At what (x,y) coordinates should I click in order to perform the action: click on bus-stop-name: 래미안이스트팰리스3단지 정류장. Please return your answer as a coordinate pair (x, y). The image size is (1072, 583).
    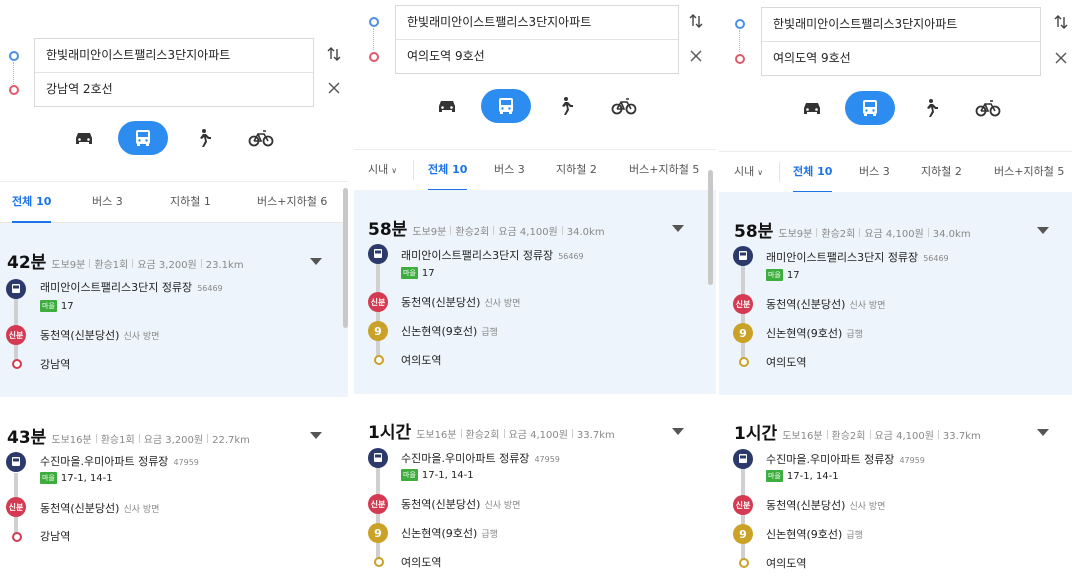
    Looking at the image, I should click on (842, 257).